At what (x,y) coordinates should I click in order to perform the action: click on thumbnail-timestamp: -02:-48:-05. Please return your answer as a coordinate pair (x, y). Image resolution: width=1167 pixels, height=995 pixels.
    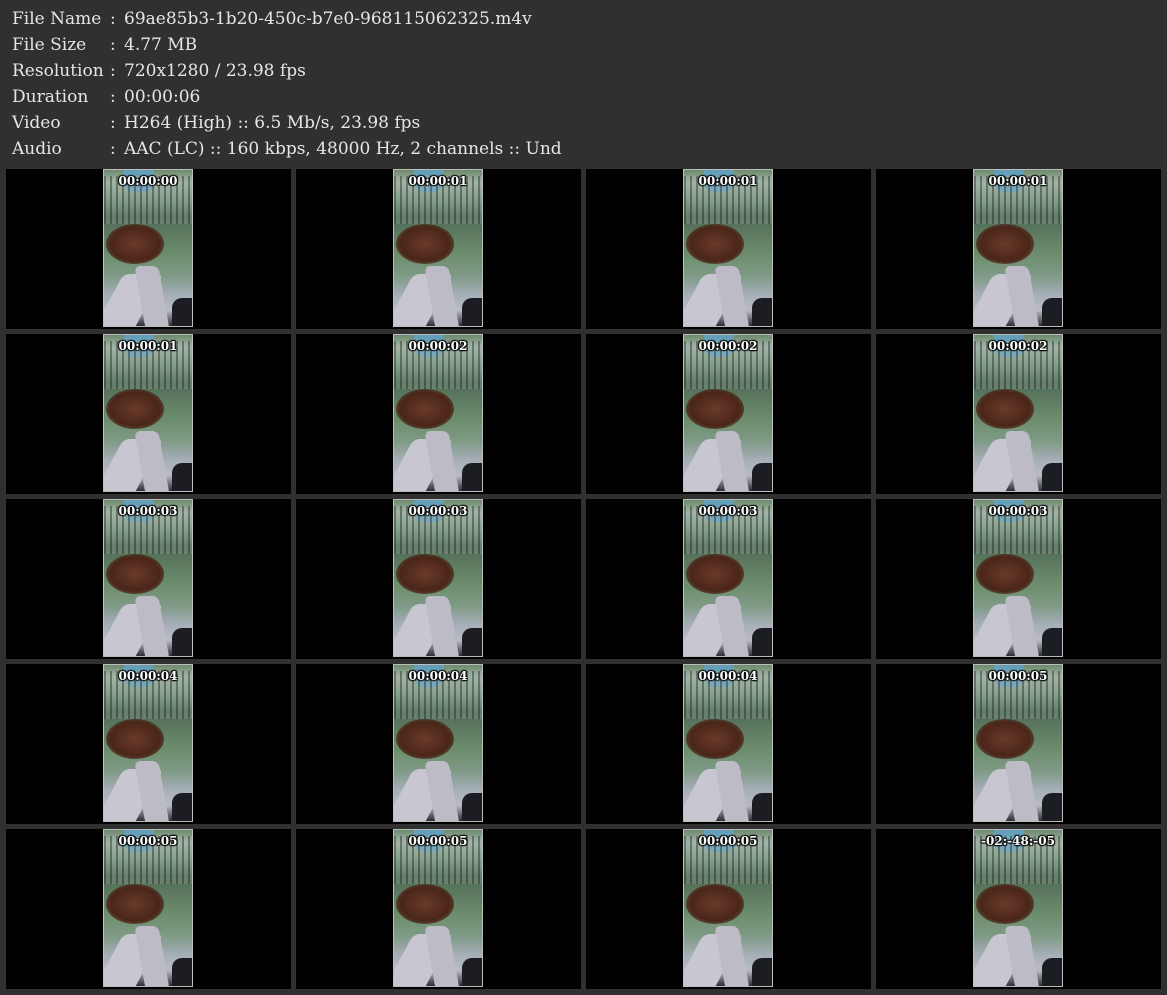
    Looking at the image, I should click on (1018, 841).